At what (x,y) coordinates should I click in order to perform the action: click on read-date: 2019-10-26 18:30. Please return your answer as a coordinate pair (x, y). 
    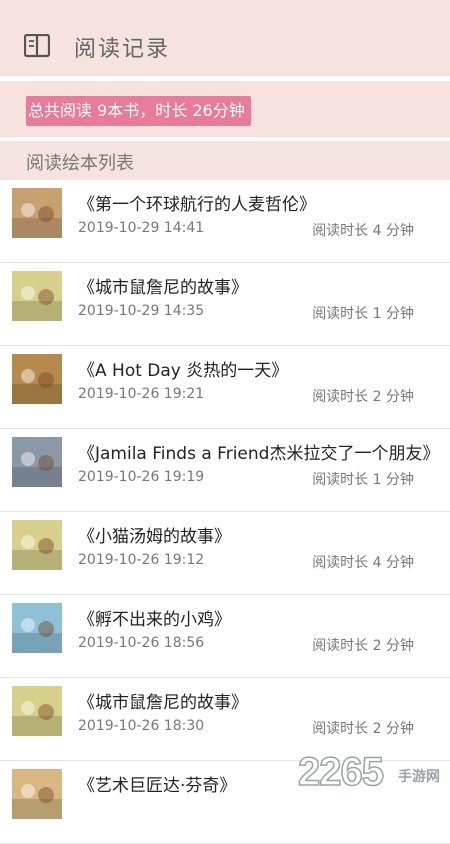
    Looking at the image, I should click on (141, 726).